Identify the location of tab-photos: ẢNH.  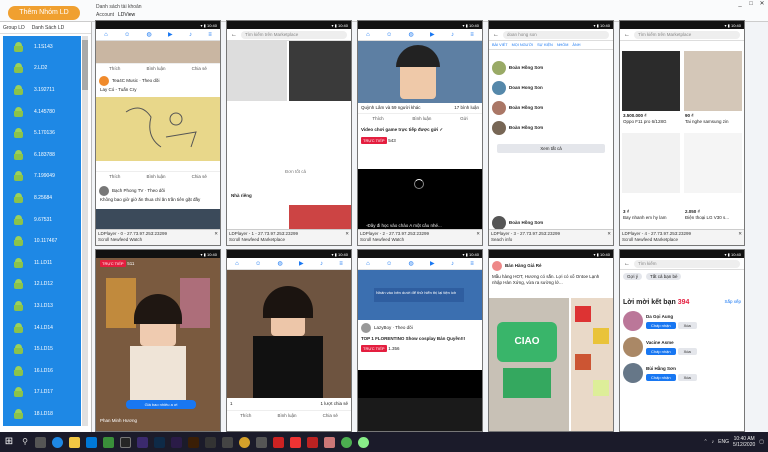
(576, 45).